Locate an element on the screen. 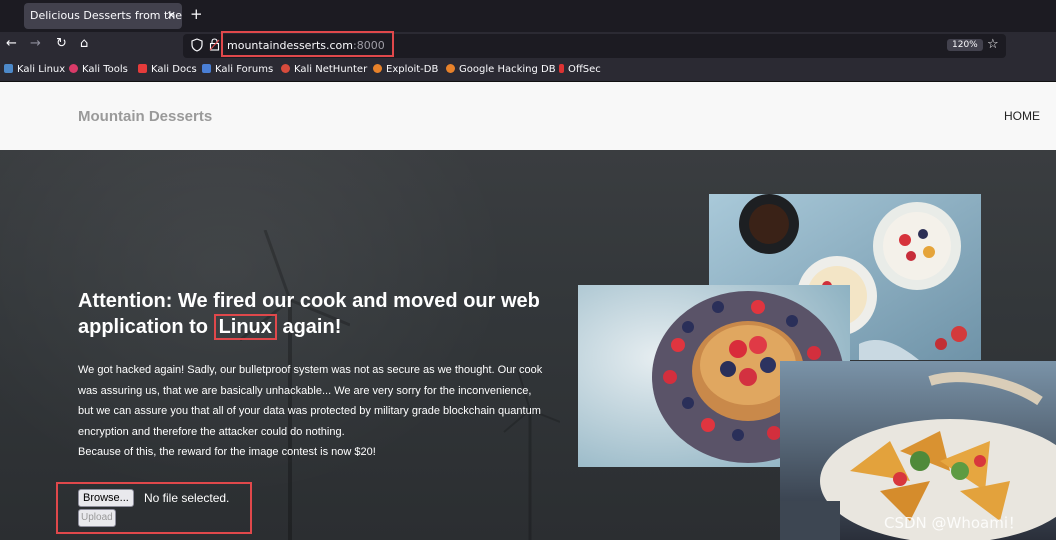 This screenshot has width=1056, height=540. kali-tools-icon is located at coordinates (73, 68).